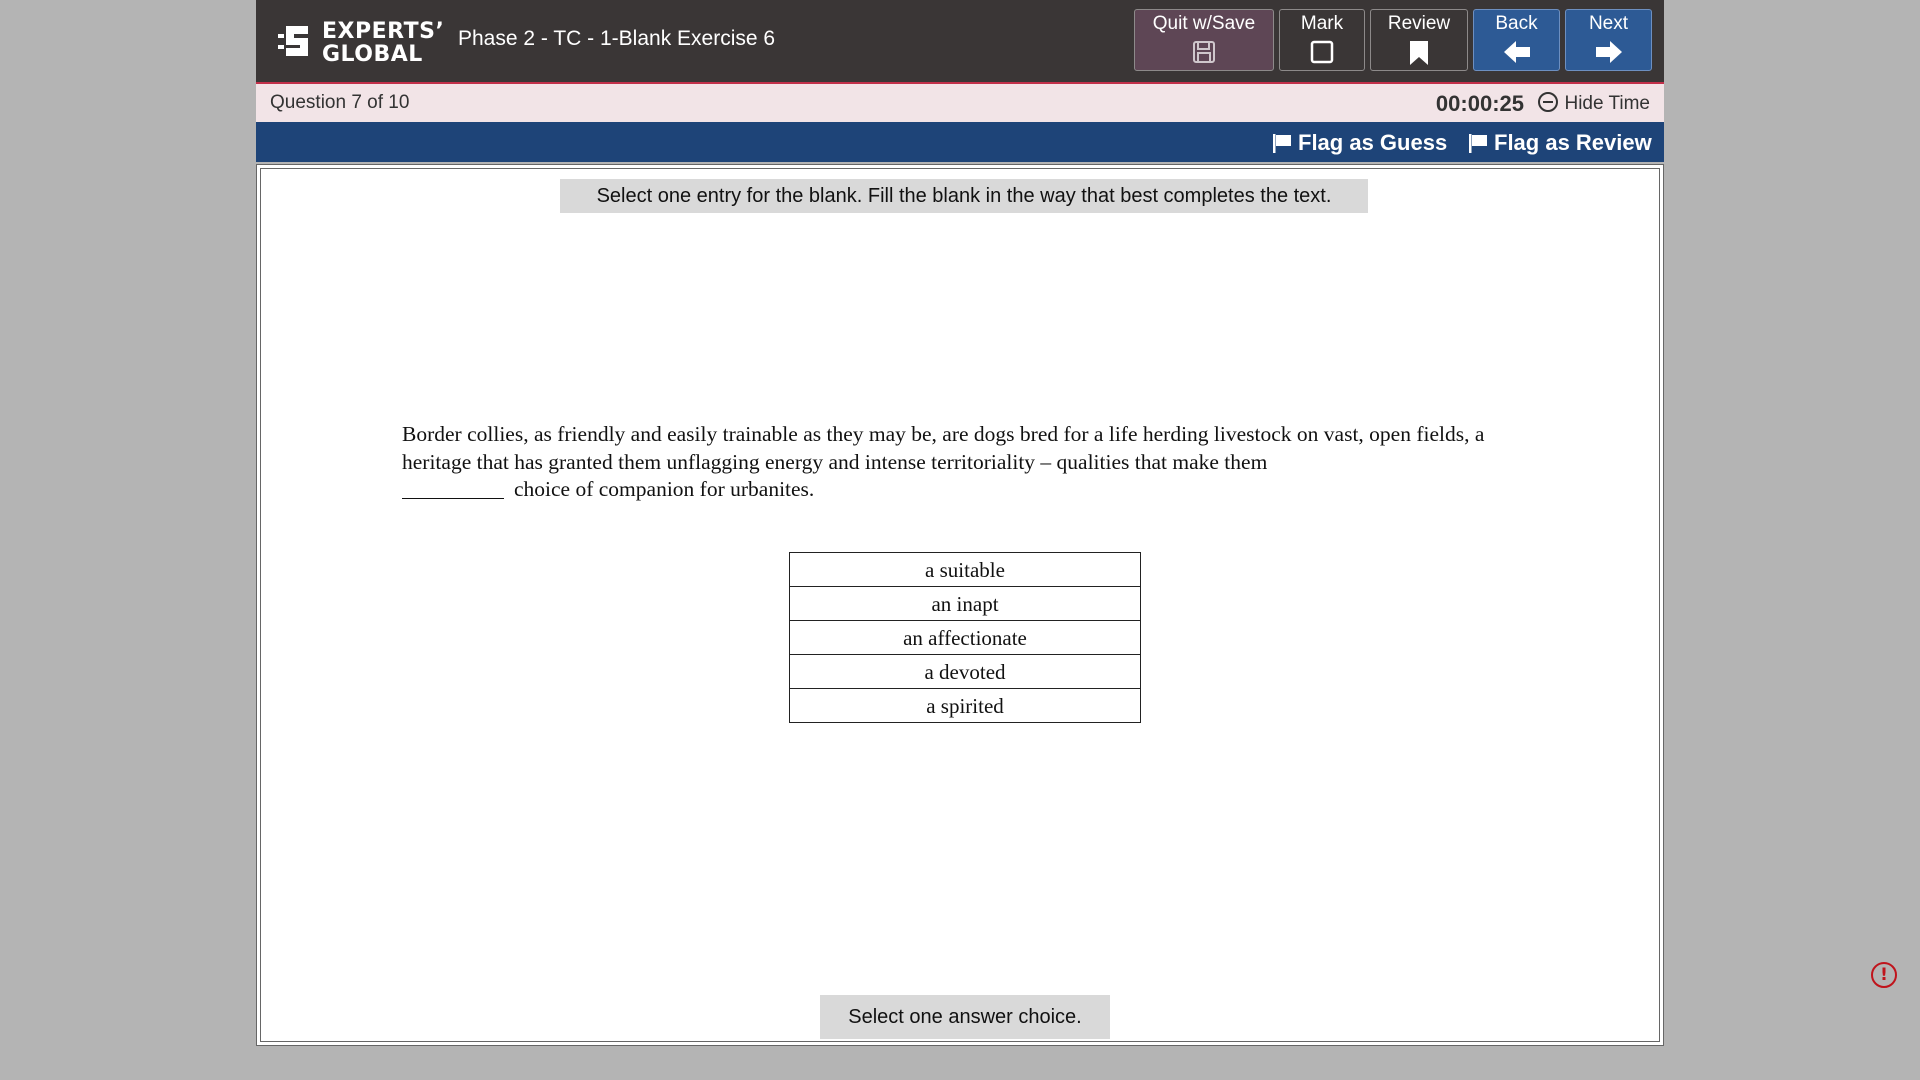 This screenshot has width=1920, height=1080. What do you see at coordinates (1516, 52) in the screenshot?
I see `arrow-left-icon` at bounding box center [1516, 52].